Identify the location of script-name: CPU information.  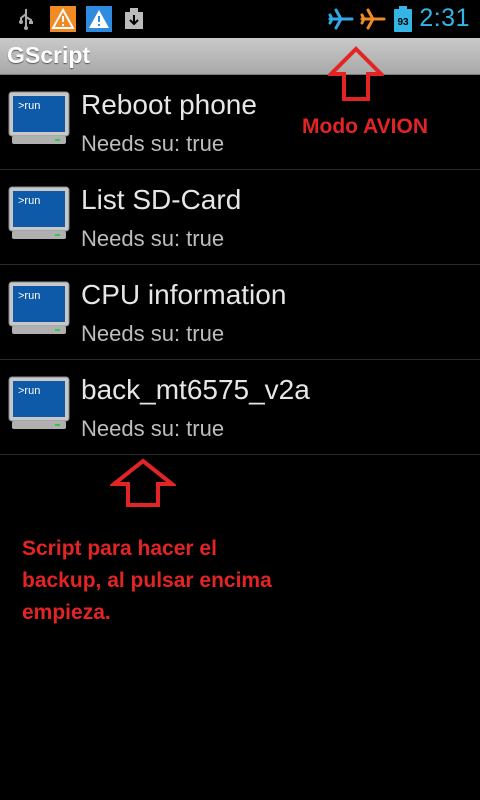
(184, 294).